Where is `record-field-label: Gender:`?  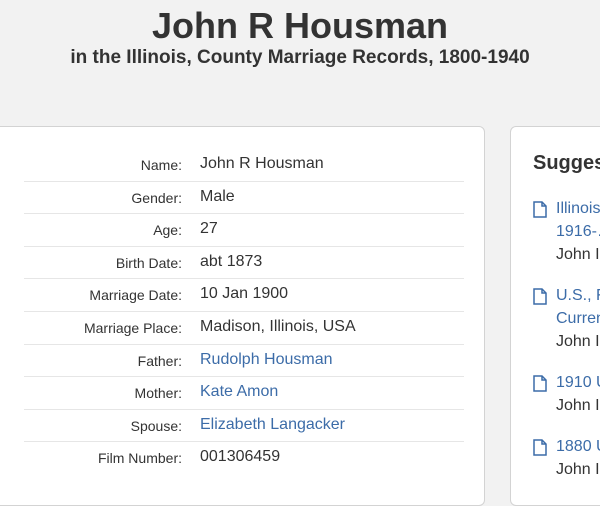
record-field-label: Gender: is located at coordinates (156, 197).